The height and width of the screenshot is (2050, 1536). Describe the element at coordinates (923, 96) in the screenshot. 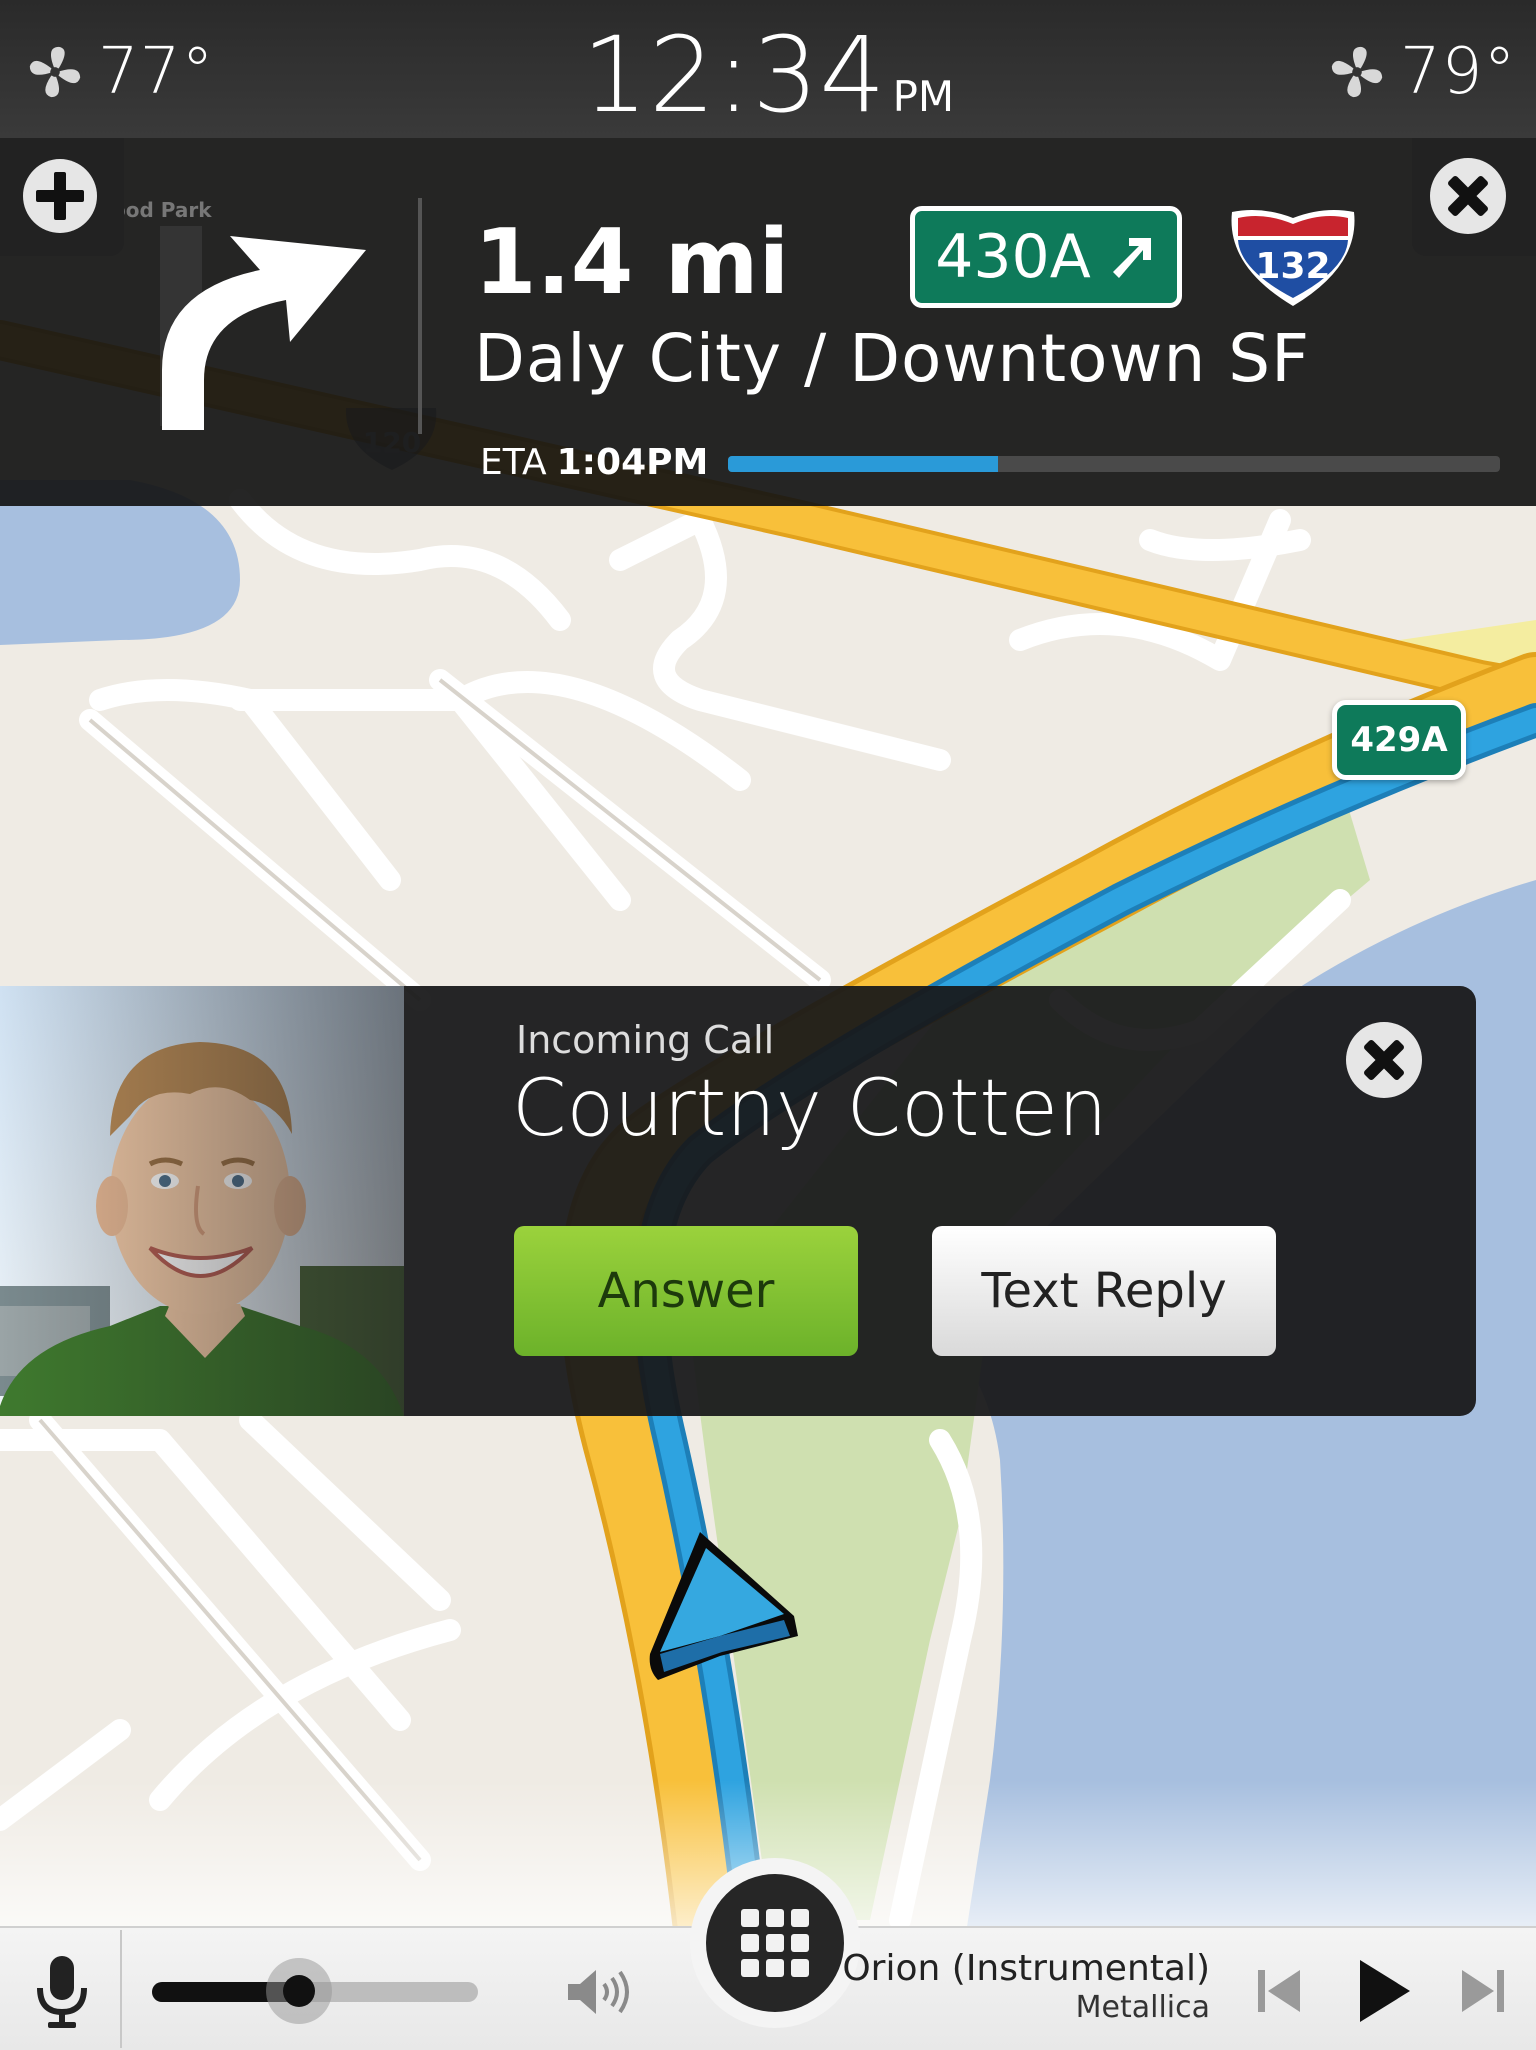

I see `clock-ampm: PM` at that location.